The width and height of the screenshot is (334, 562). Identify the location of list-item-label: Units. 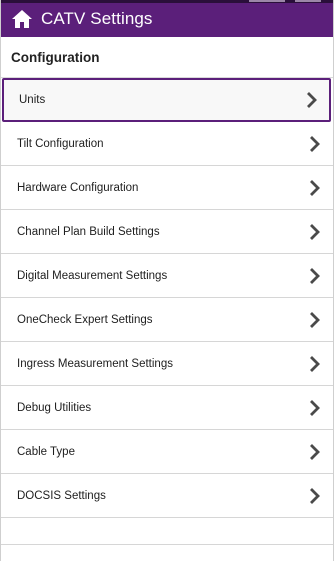
(32, 100).